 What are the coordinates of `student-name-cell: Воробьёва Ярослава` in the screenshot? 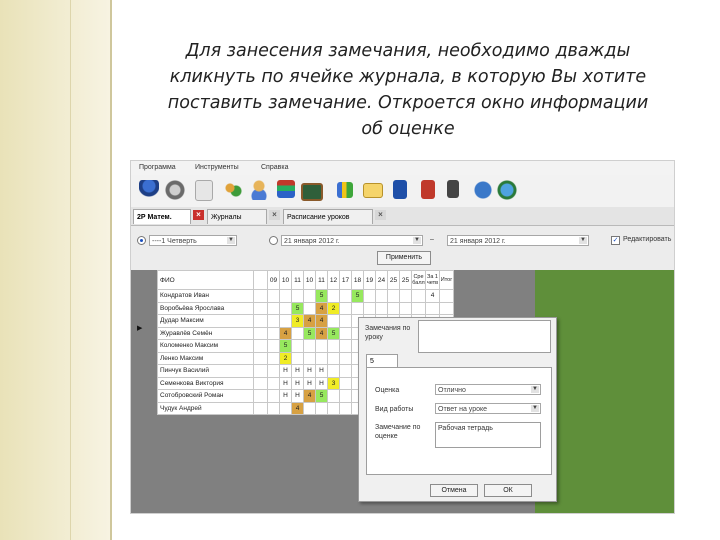 It's located at (205, 308).